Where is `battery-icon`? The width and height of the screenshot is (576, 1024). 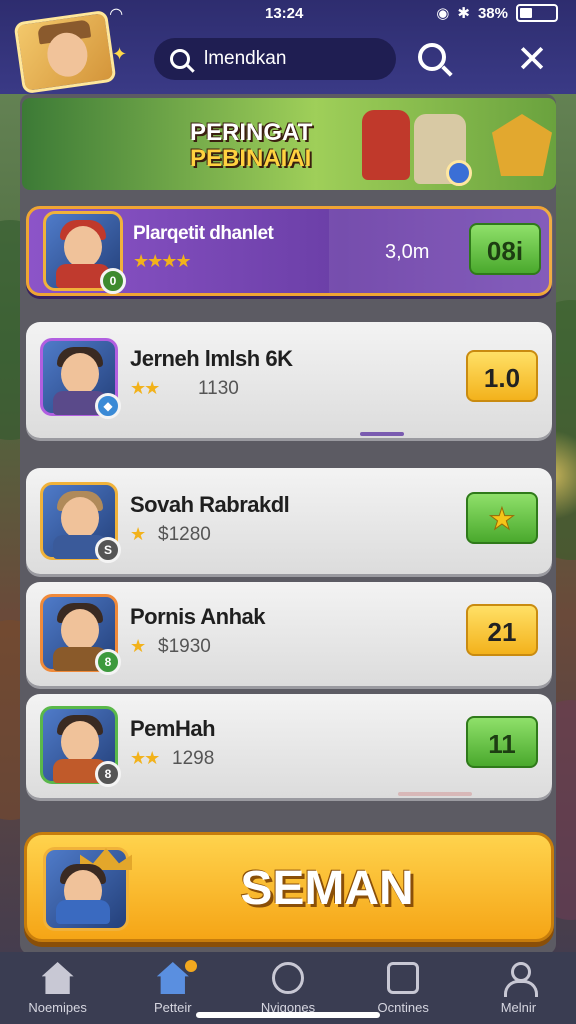 battery-icon is located at coordinates (537, 13).